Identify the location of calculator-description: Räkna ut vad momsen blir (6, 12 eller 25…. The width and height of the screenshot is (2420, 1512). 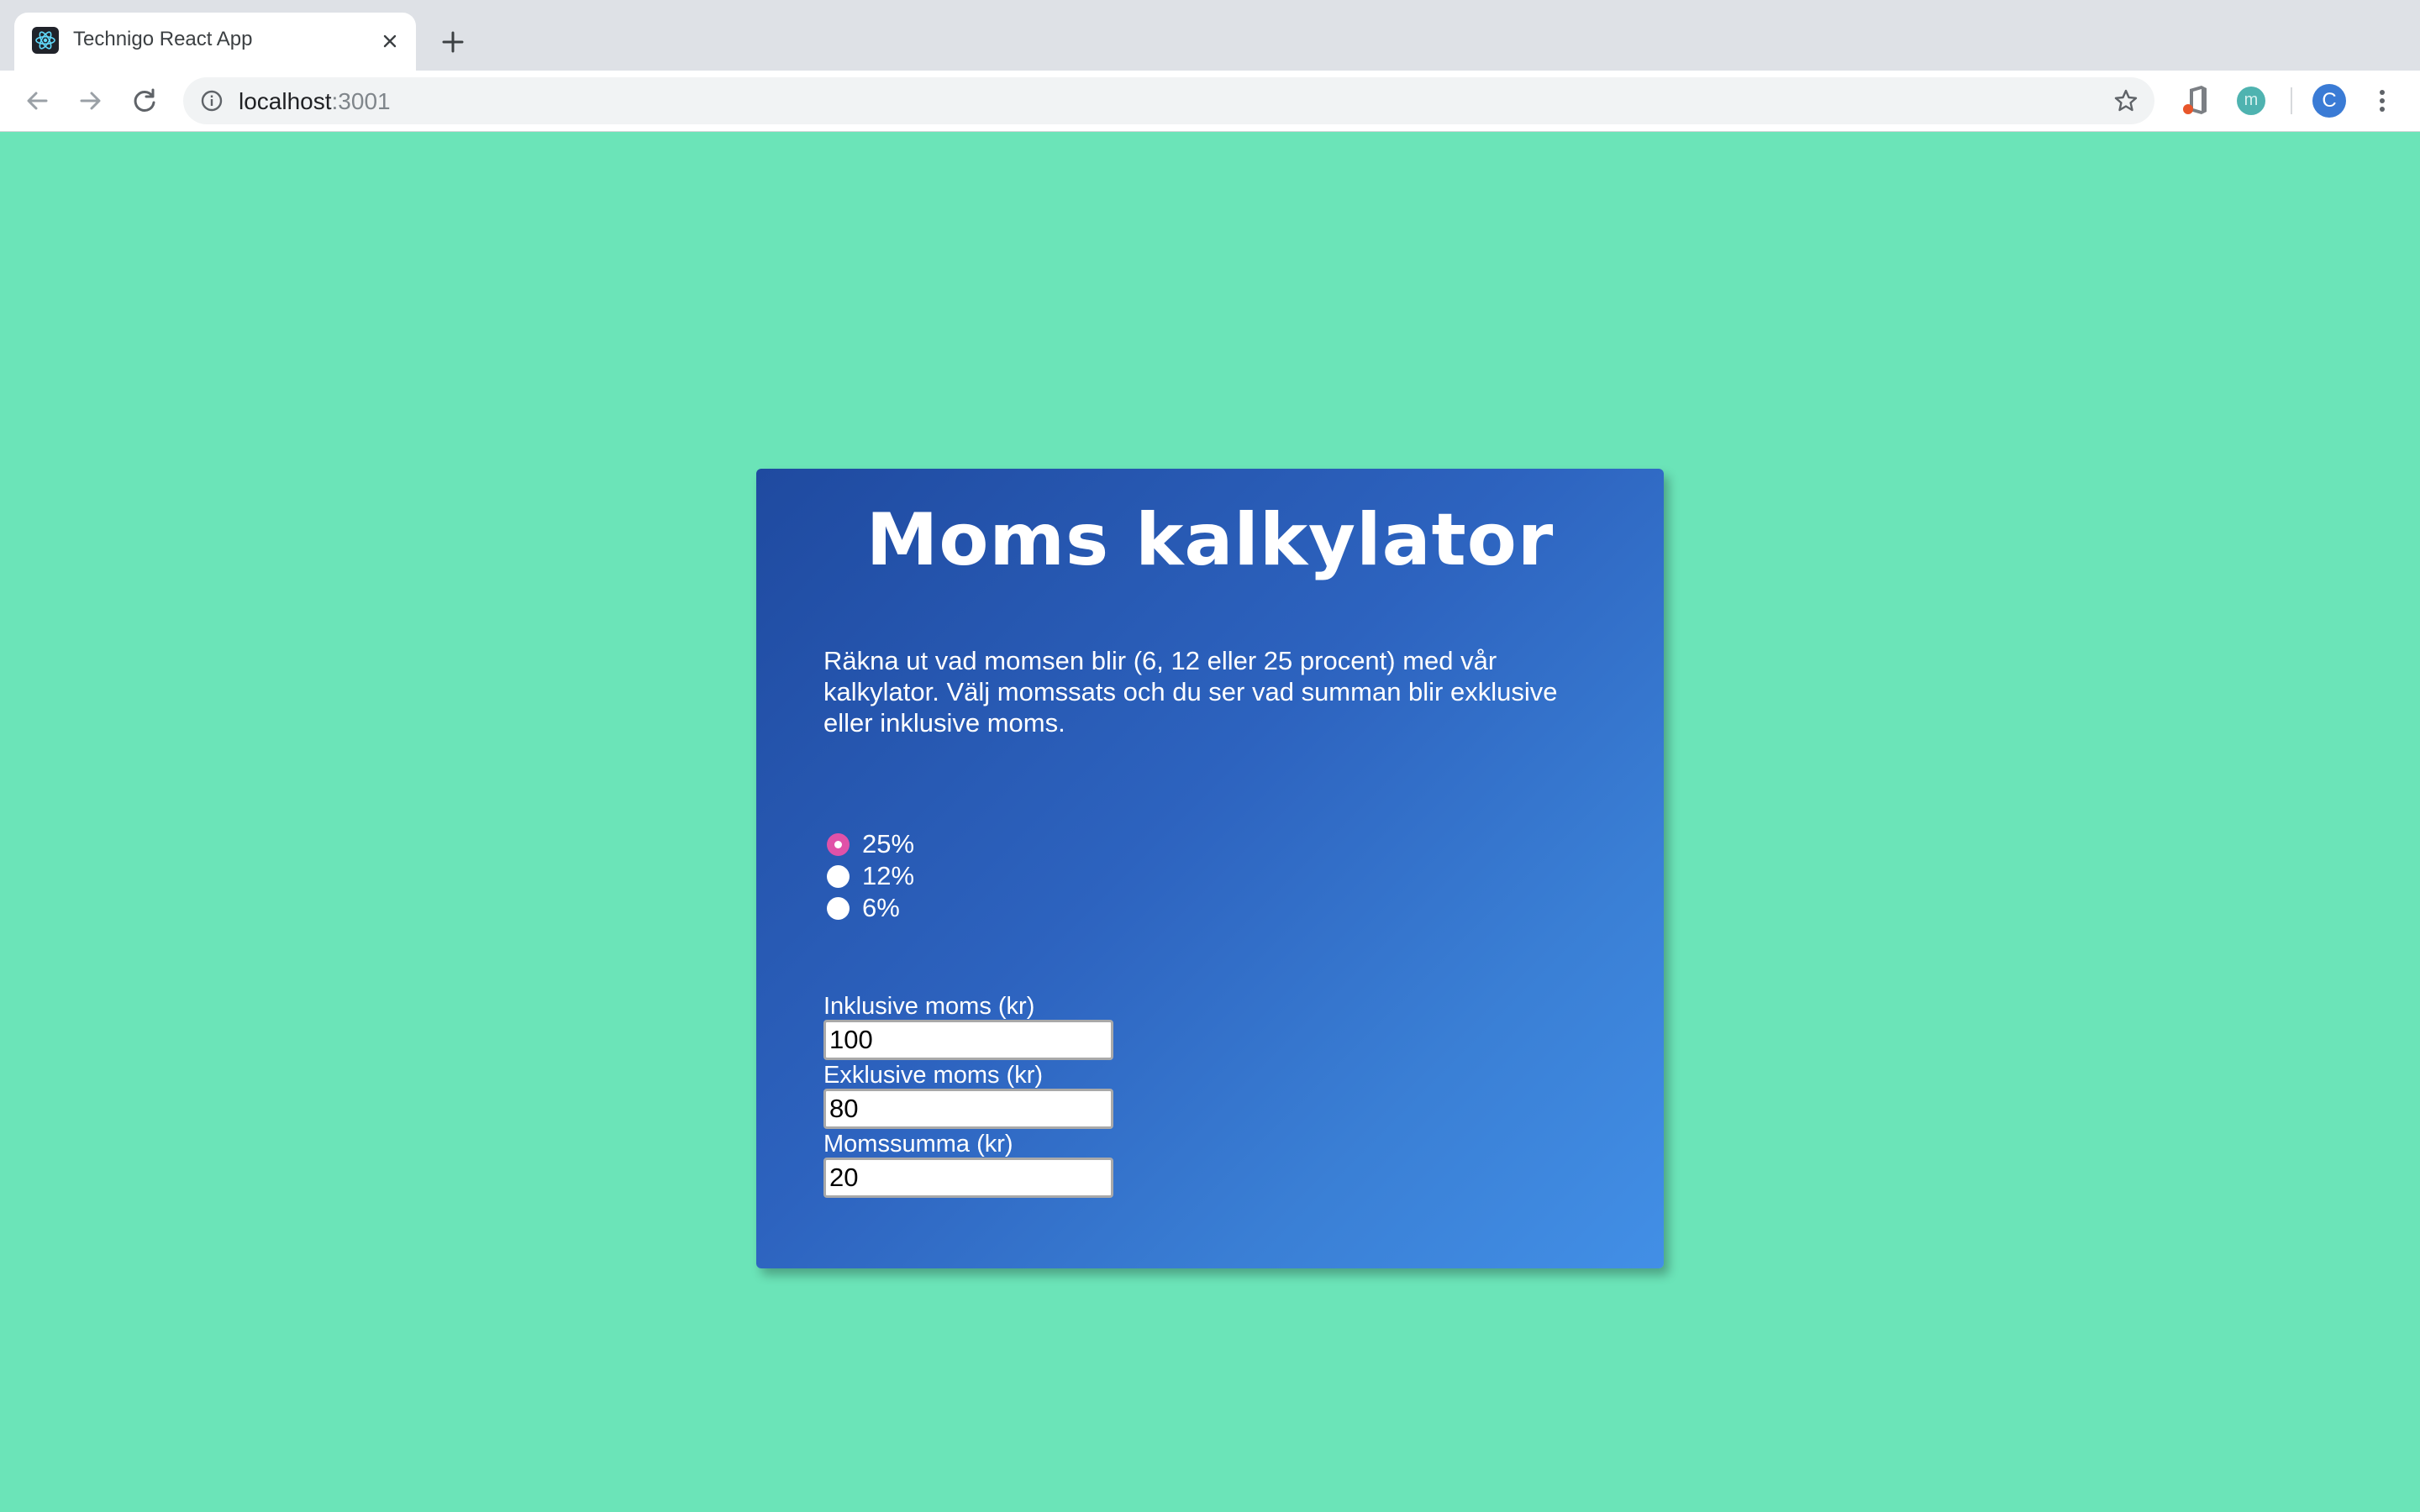
(1191, 692).